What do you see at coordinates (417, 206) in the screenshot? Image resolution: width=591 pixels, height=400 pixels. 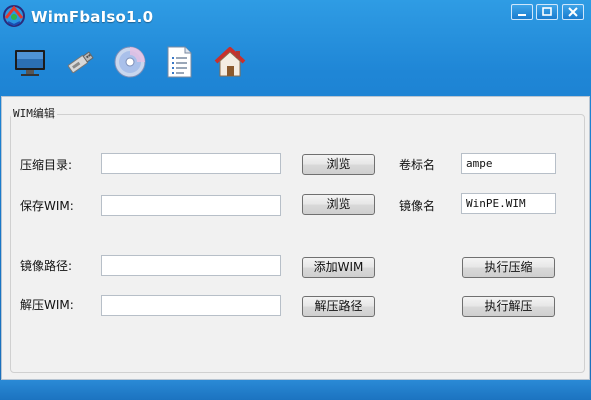 I see `image-name-label: 镜像名` at bounding box center [417, 206].